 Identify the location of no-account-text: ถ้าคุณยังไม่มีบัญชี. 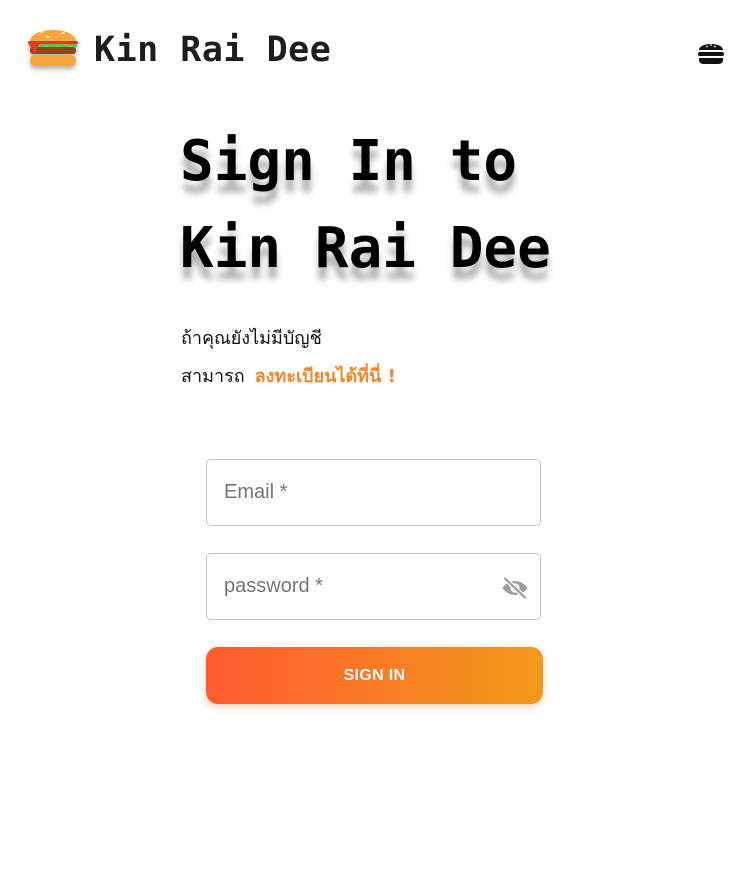
(251, 338).